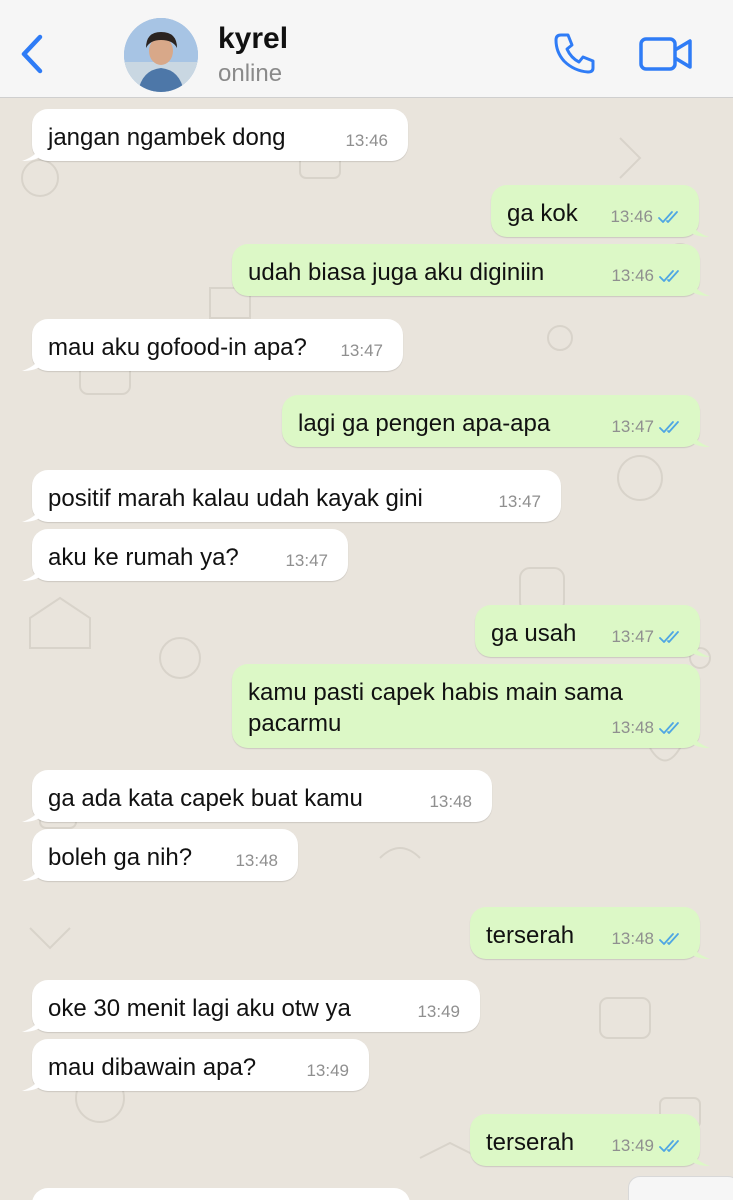 The image size is (733, 1200). I want to click on contact-status: online, so click(250, 73).